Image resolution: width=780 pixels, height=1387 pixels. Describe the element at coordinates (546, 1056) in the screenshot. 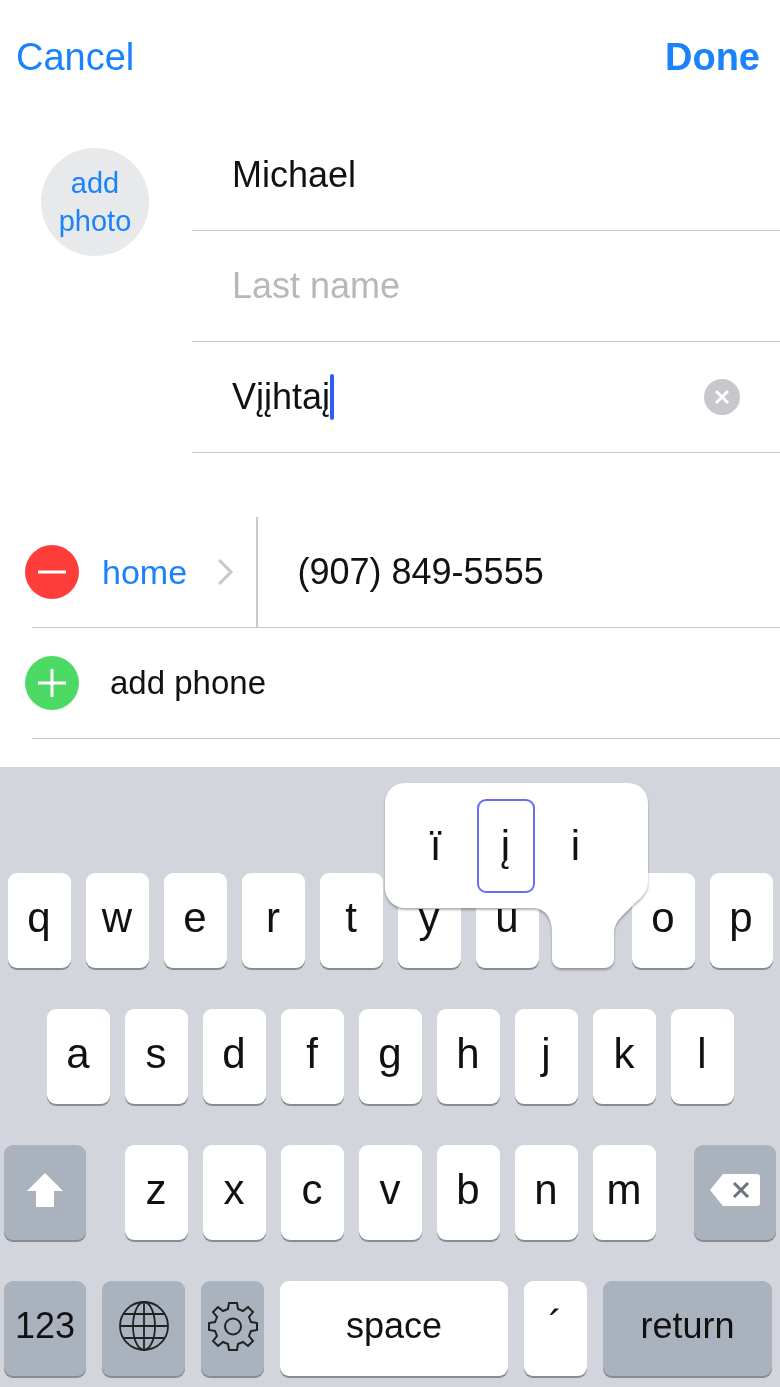

I see `key: j` at that location.